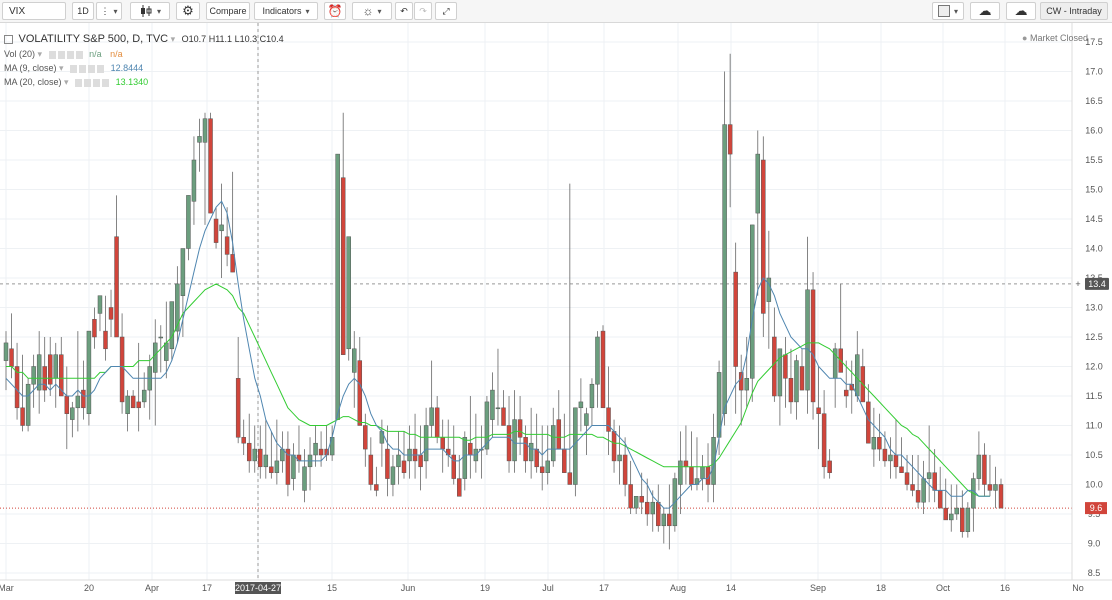 This screenshot has width=1112, height=600. Describe the element at coordinates (1094, 249) in the screenshot. I see `price-tick-label: 14.0` at that location.